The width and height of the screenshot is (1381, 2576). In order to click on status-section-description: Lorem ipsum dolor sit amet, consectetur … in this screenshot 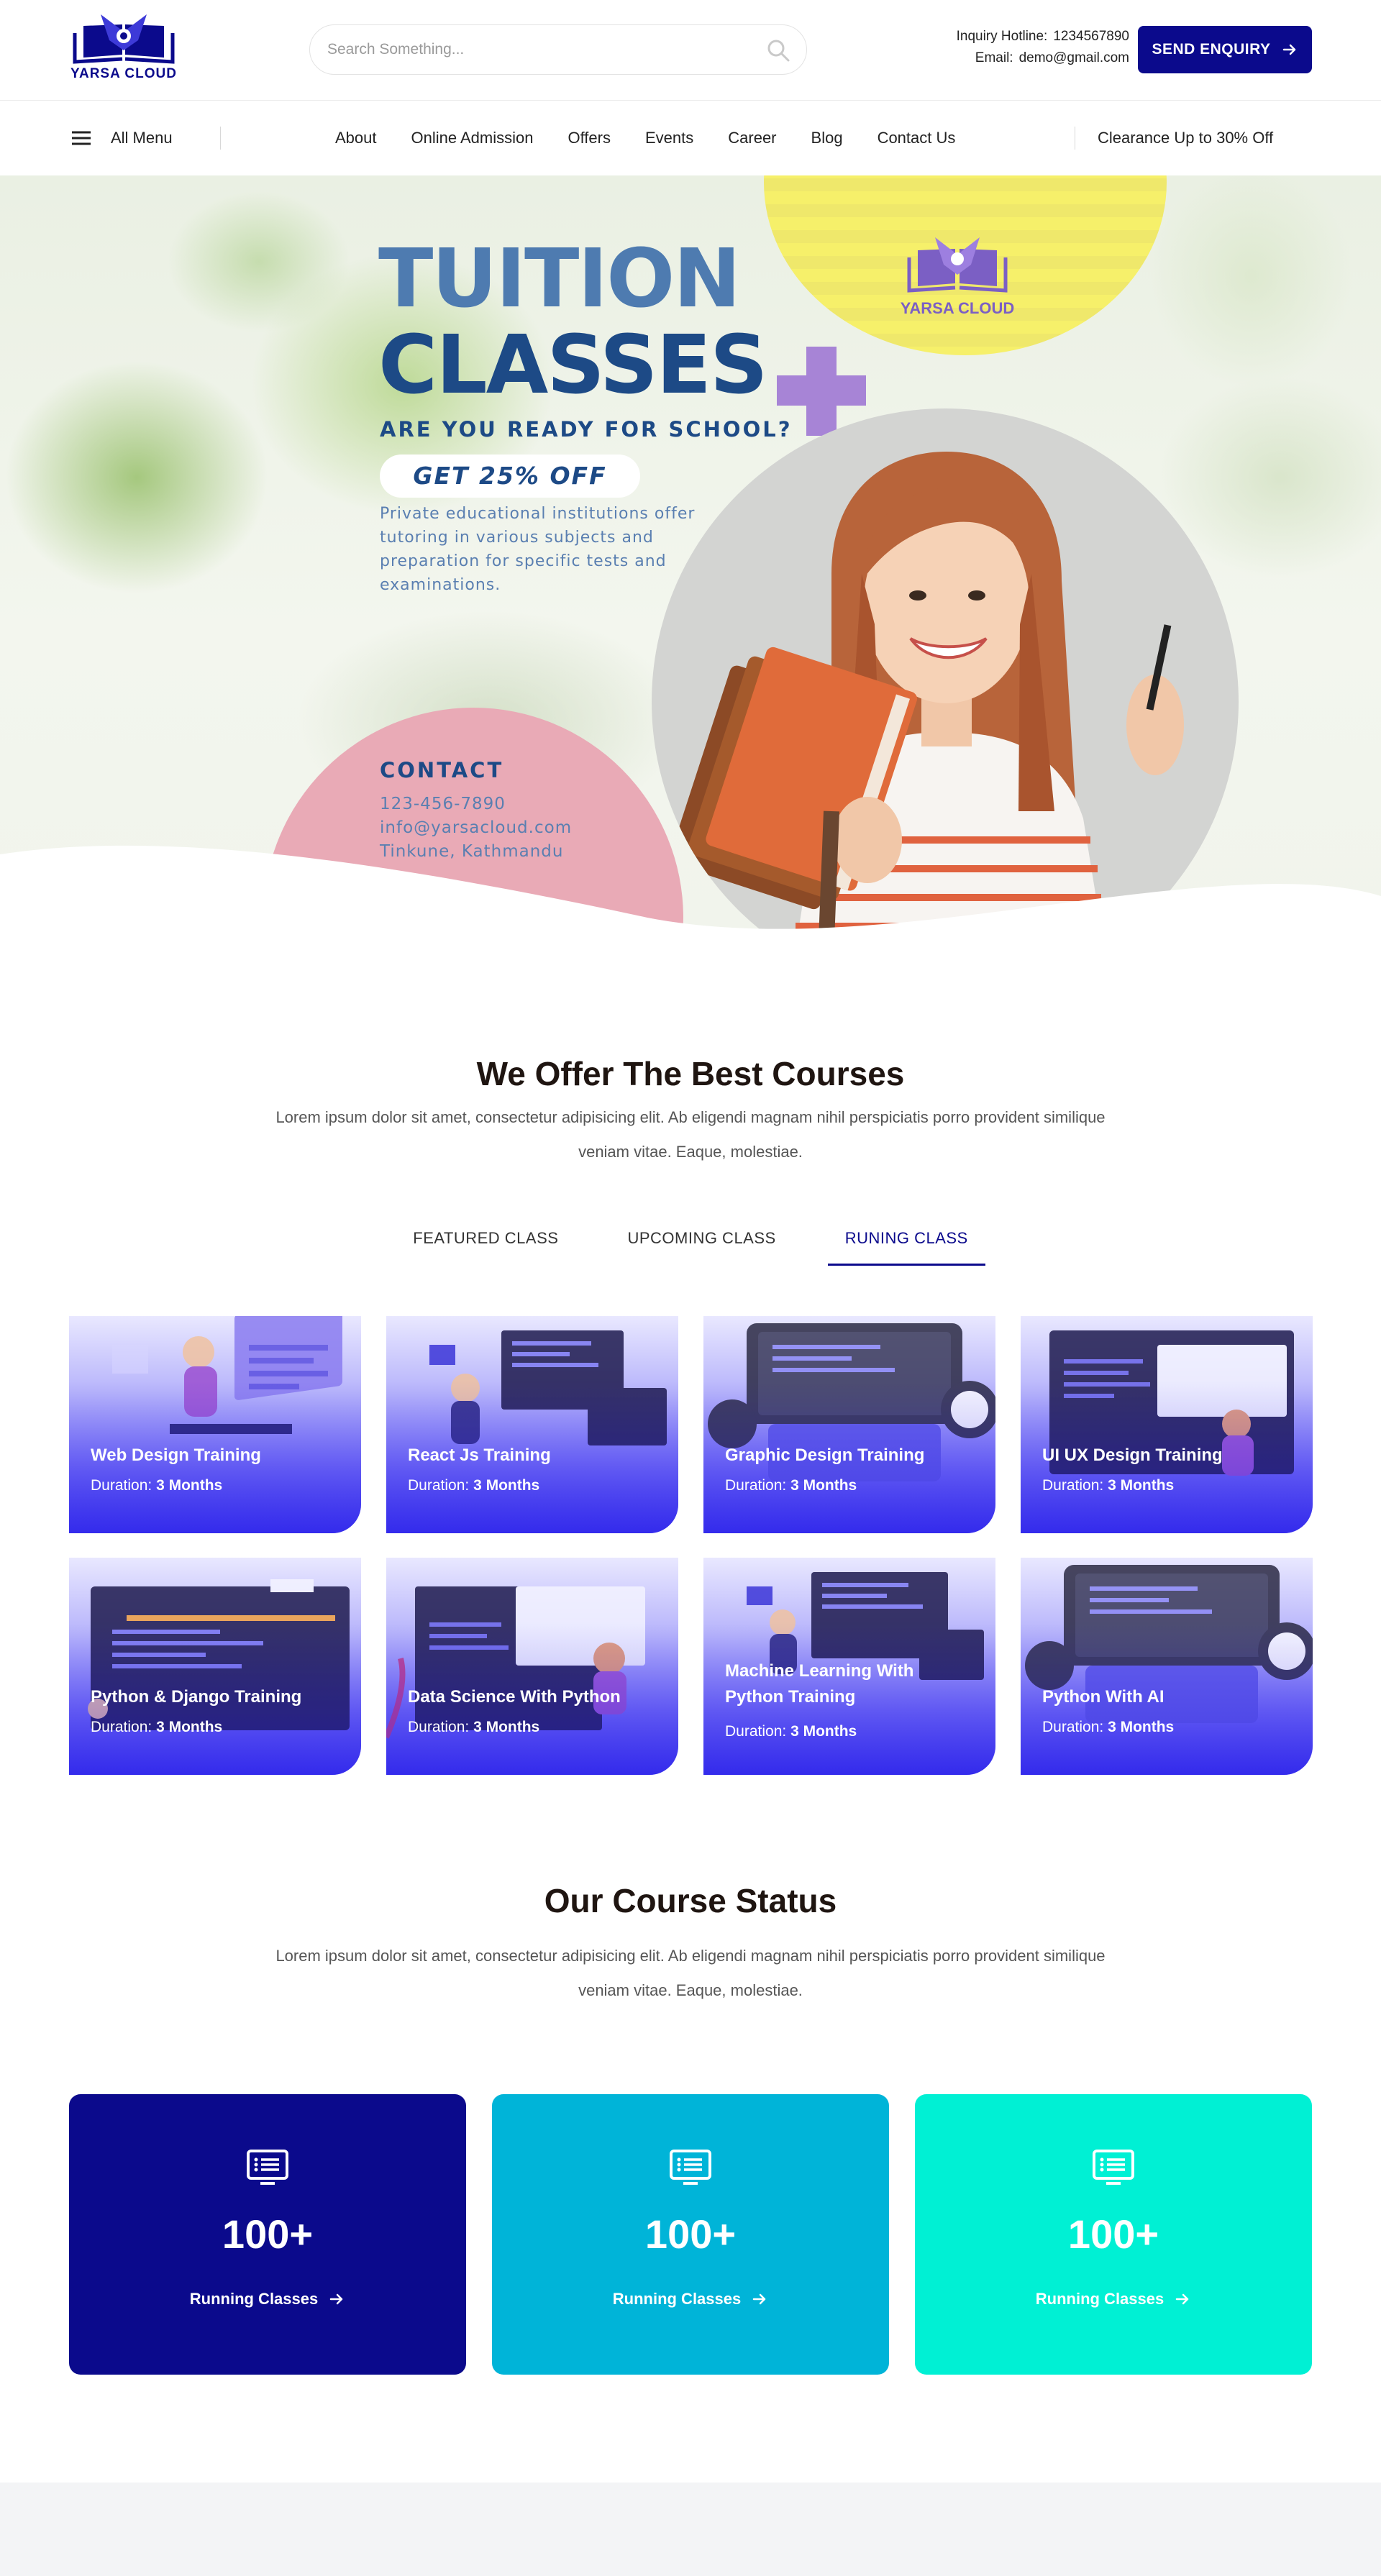, I will do `click(690, 1973)`.